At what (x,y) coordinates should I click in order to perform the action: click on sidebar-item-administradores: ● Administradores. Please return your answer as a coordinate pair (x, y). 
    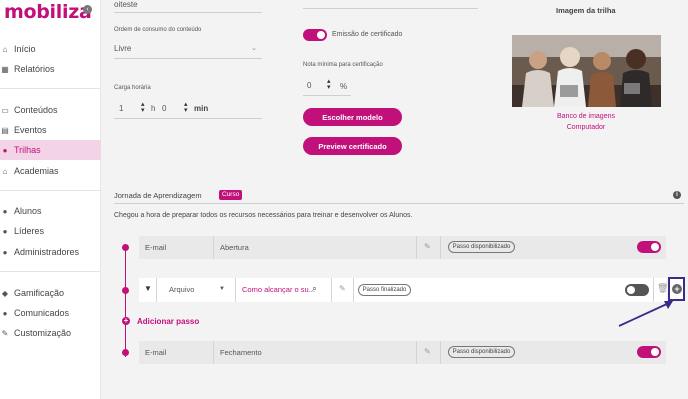
    Looking at the image, I should click on (50, 252).